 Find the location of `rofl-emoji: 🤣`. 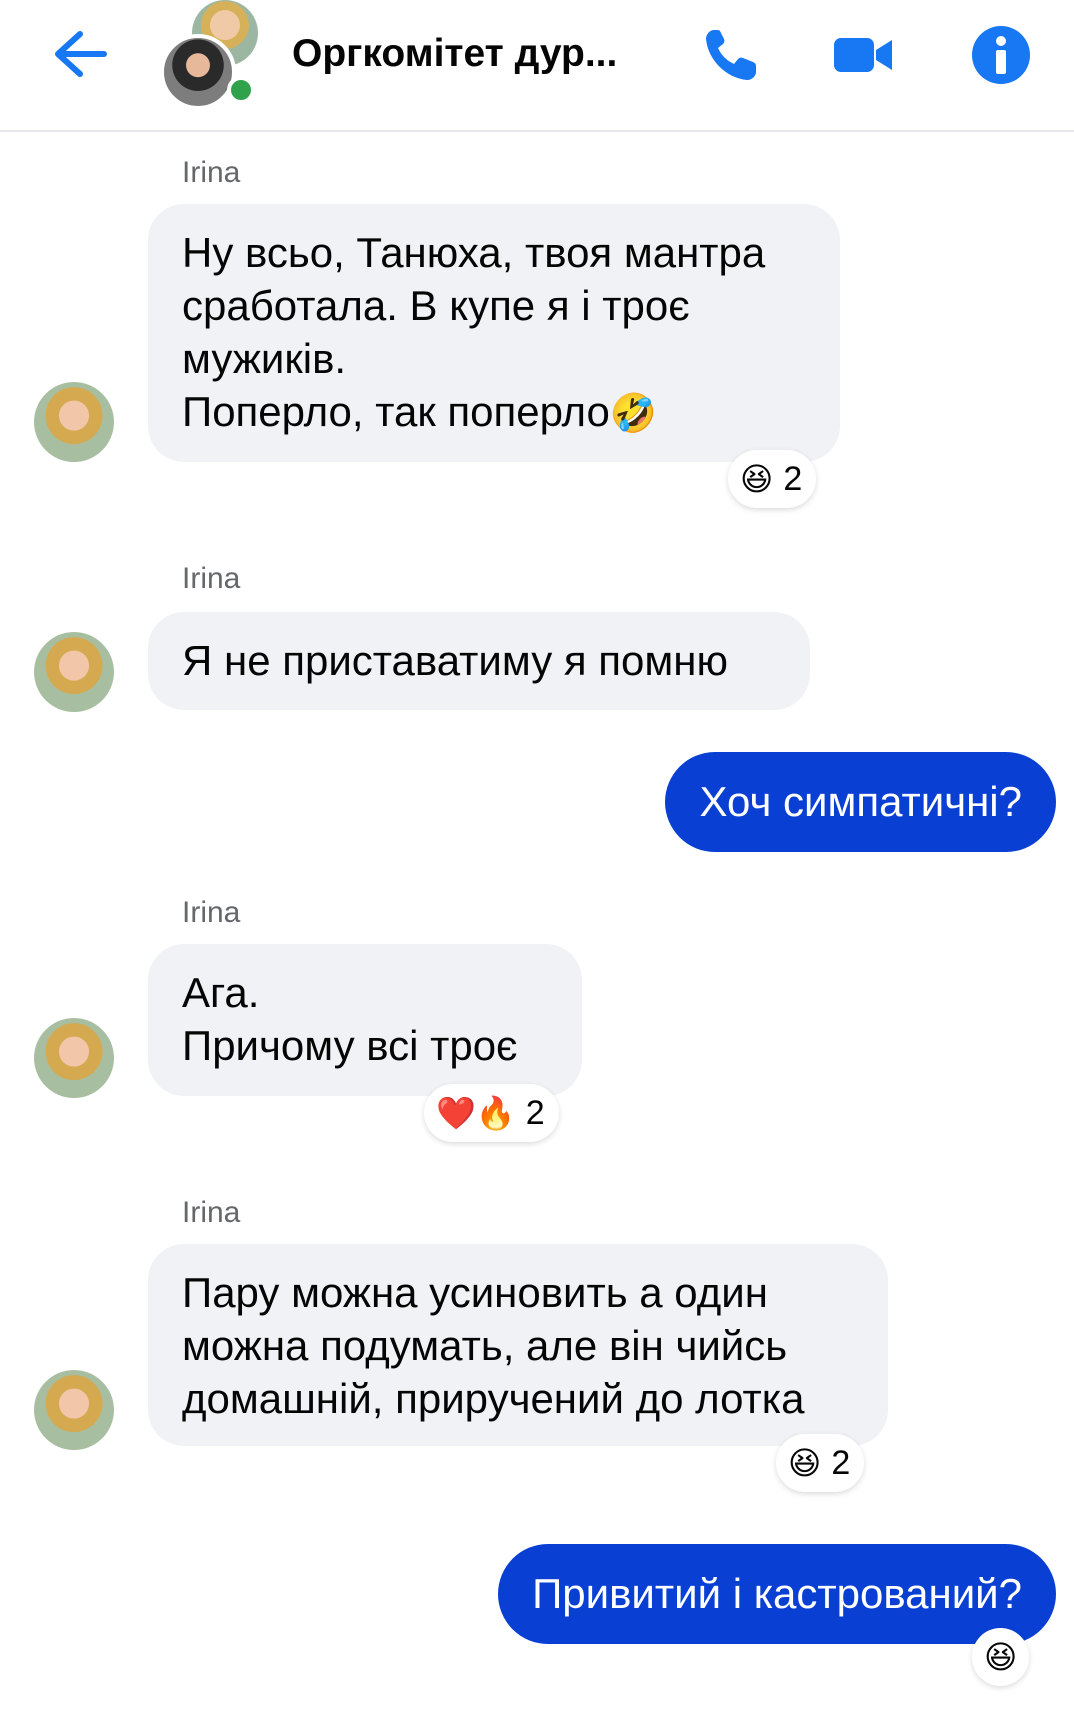

rofl-emoji: 🤣 is located at coordinates (633, 413).